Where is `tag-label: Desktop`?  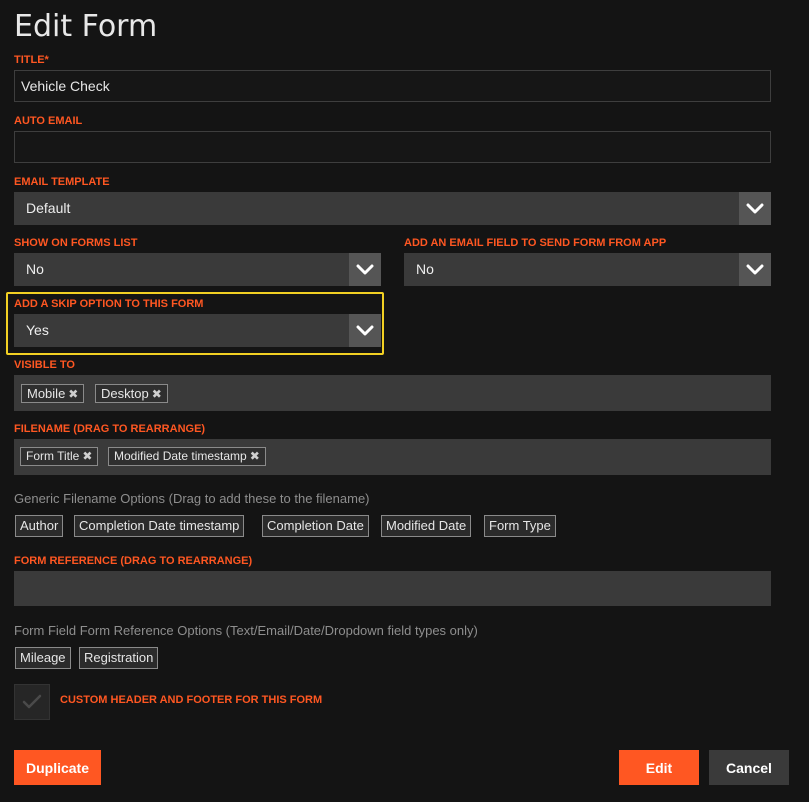
tag-label: Desktop is located at coordinates (125, 393).